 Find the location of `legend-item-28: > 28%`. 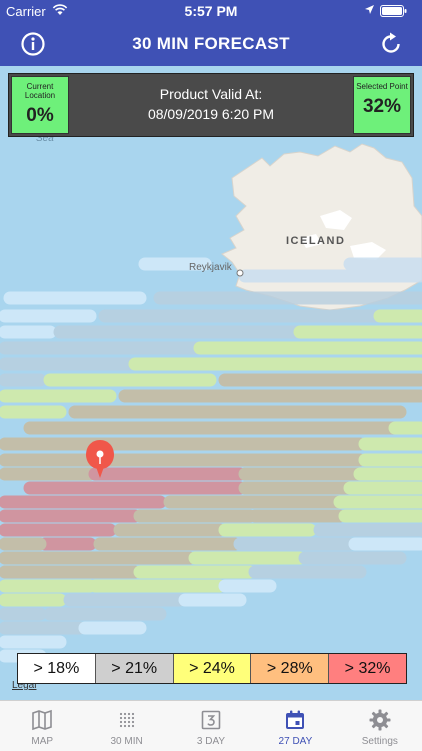

legend-item-28: > 28% is located at coordinates (290, 668).